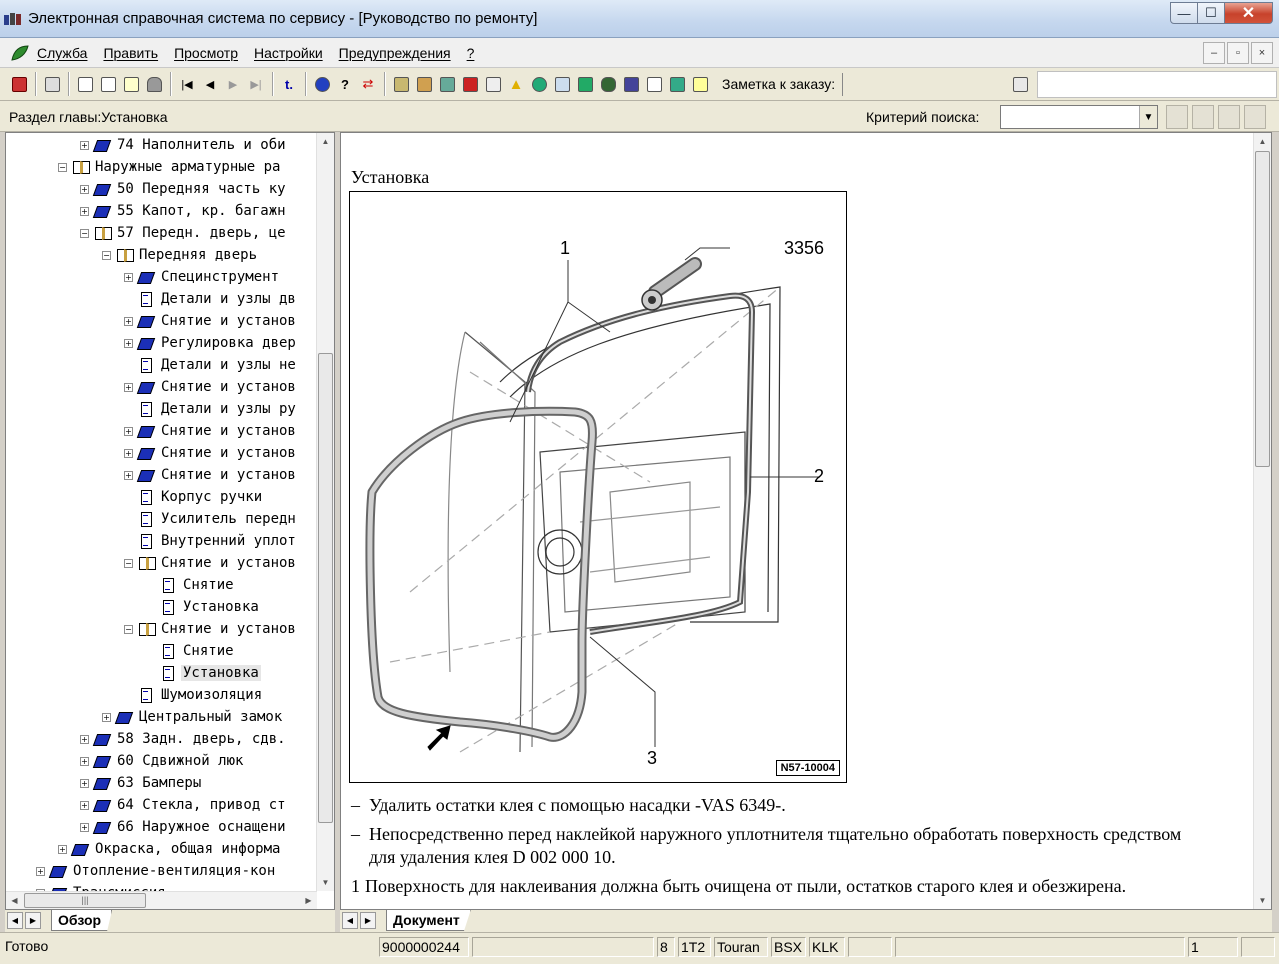 The width and height of the screenshot is (1279, 964). I want to click on tree-item: Детали и узлы не, so click(211, 365).